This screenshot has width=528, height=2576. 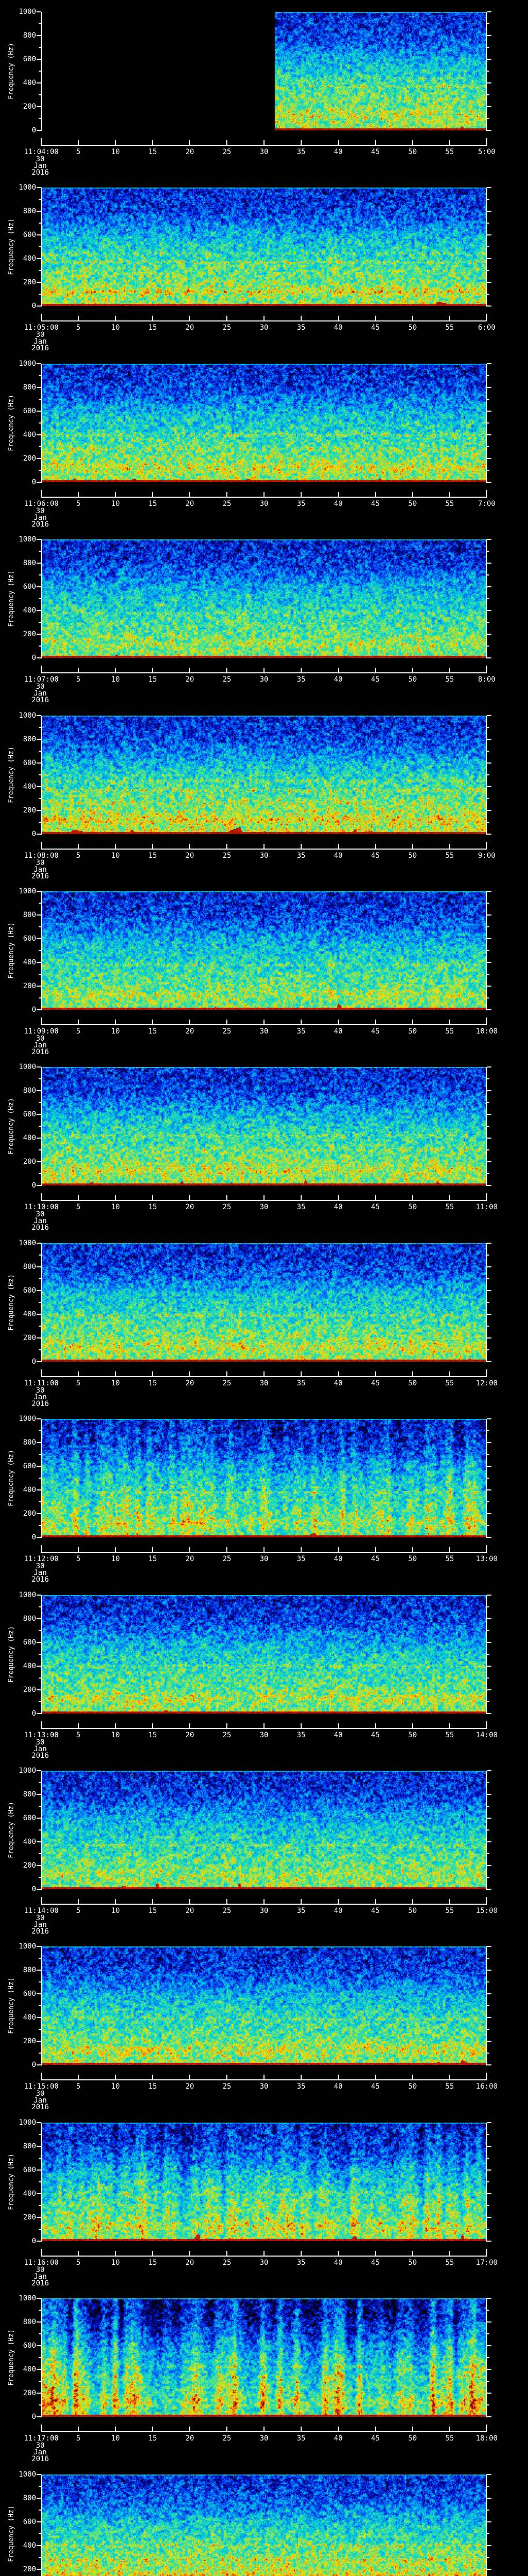 I want to click on x-start-time-label: 11:04:00, so click(x=41, y=152).